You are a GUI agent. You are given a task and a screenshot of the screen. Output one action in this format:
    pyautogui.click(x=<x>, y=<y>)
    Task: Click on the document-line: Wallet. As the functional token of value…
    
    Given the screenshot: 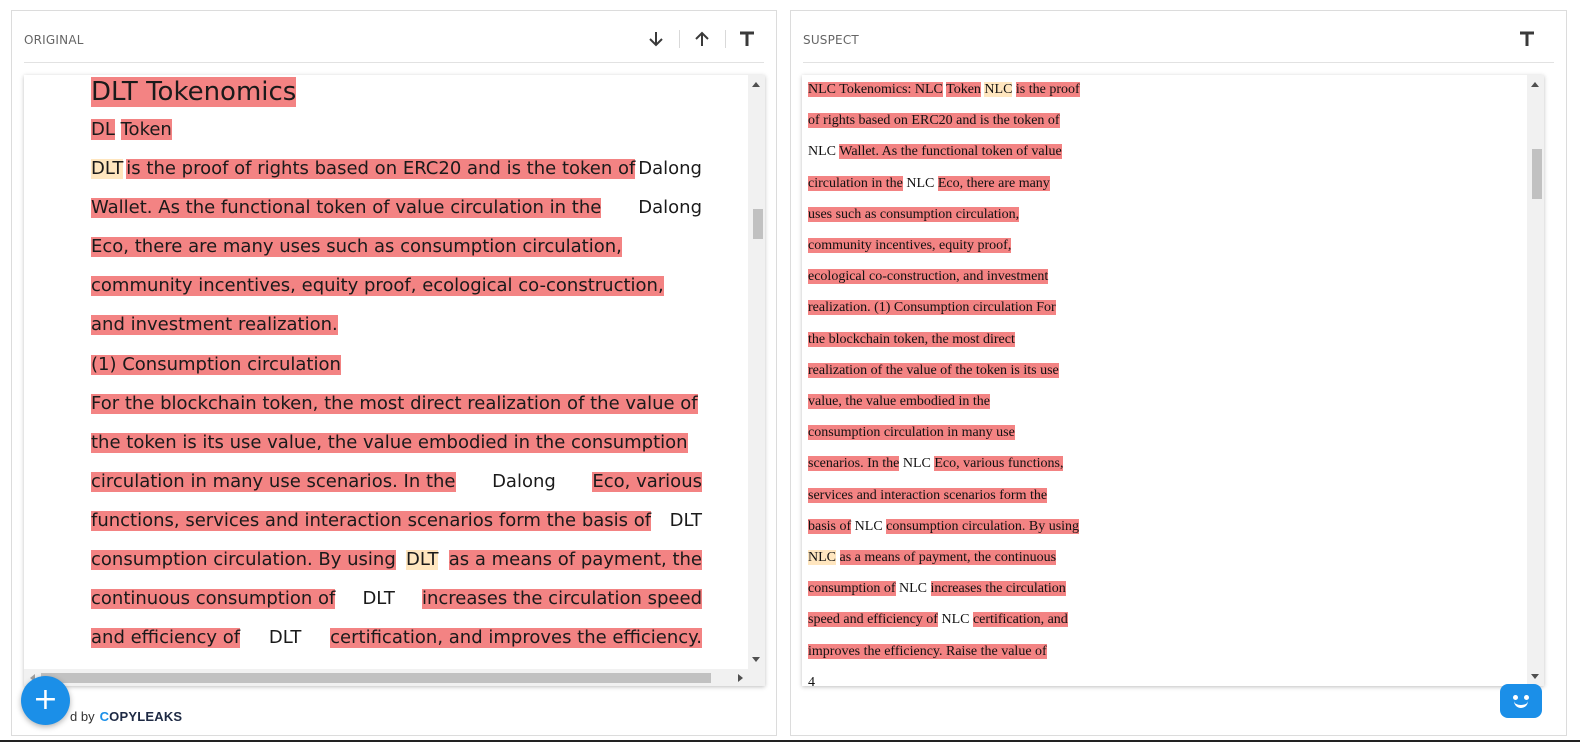 What is the action you would take?
    pyautogui.click(x=396, y=208)
    